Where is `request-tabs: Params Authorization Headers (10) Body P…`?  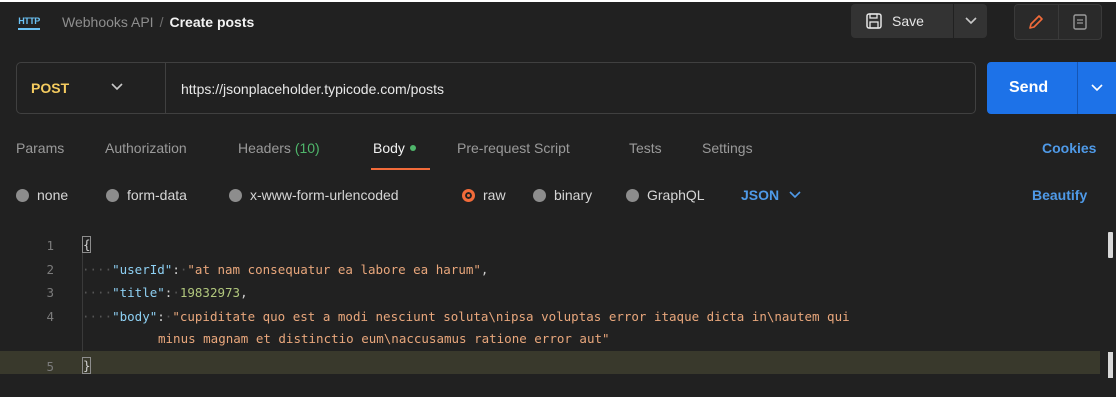 request-tabs: Params Authorization Headers (10) Body P… is located at coordinates (558, 153).